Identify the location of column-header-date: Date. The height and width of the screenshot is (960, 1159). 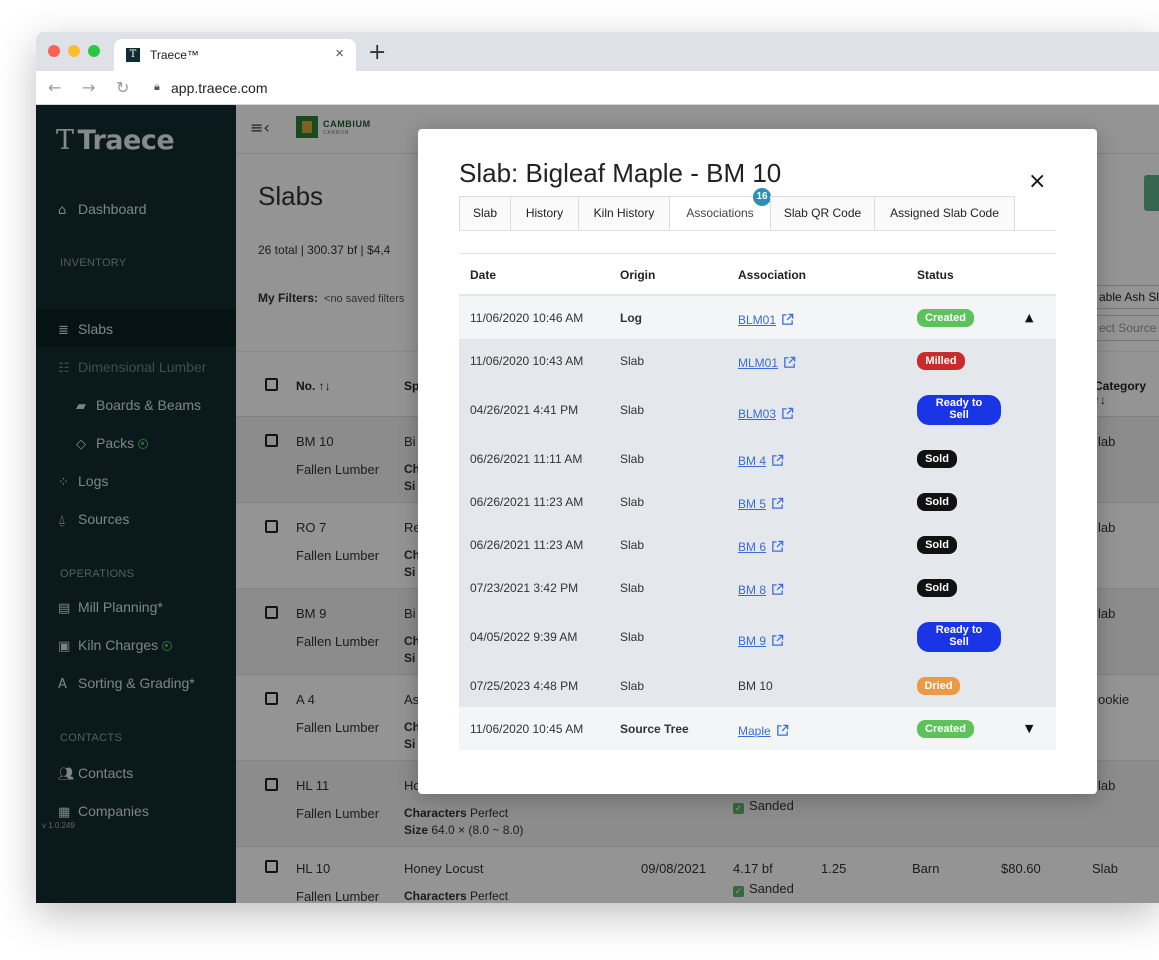
(483, 275).